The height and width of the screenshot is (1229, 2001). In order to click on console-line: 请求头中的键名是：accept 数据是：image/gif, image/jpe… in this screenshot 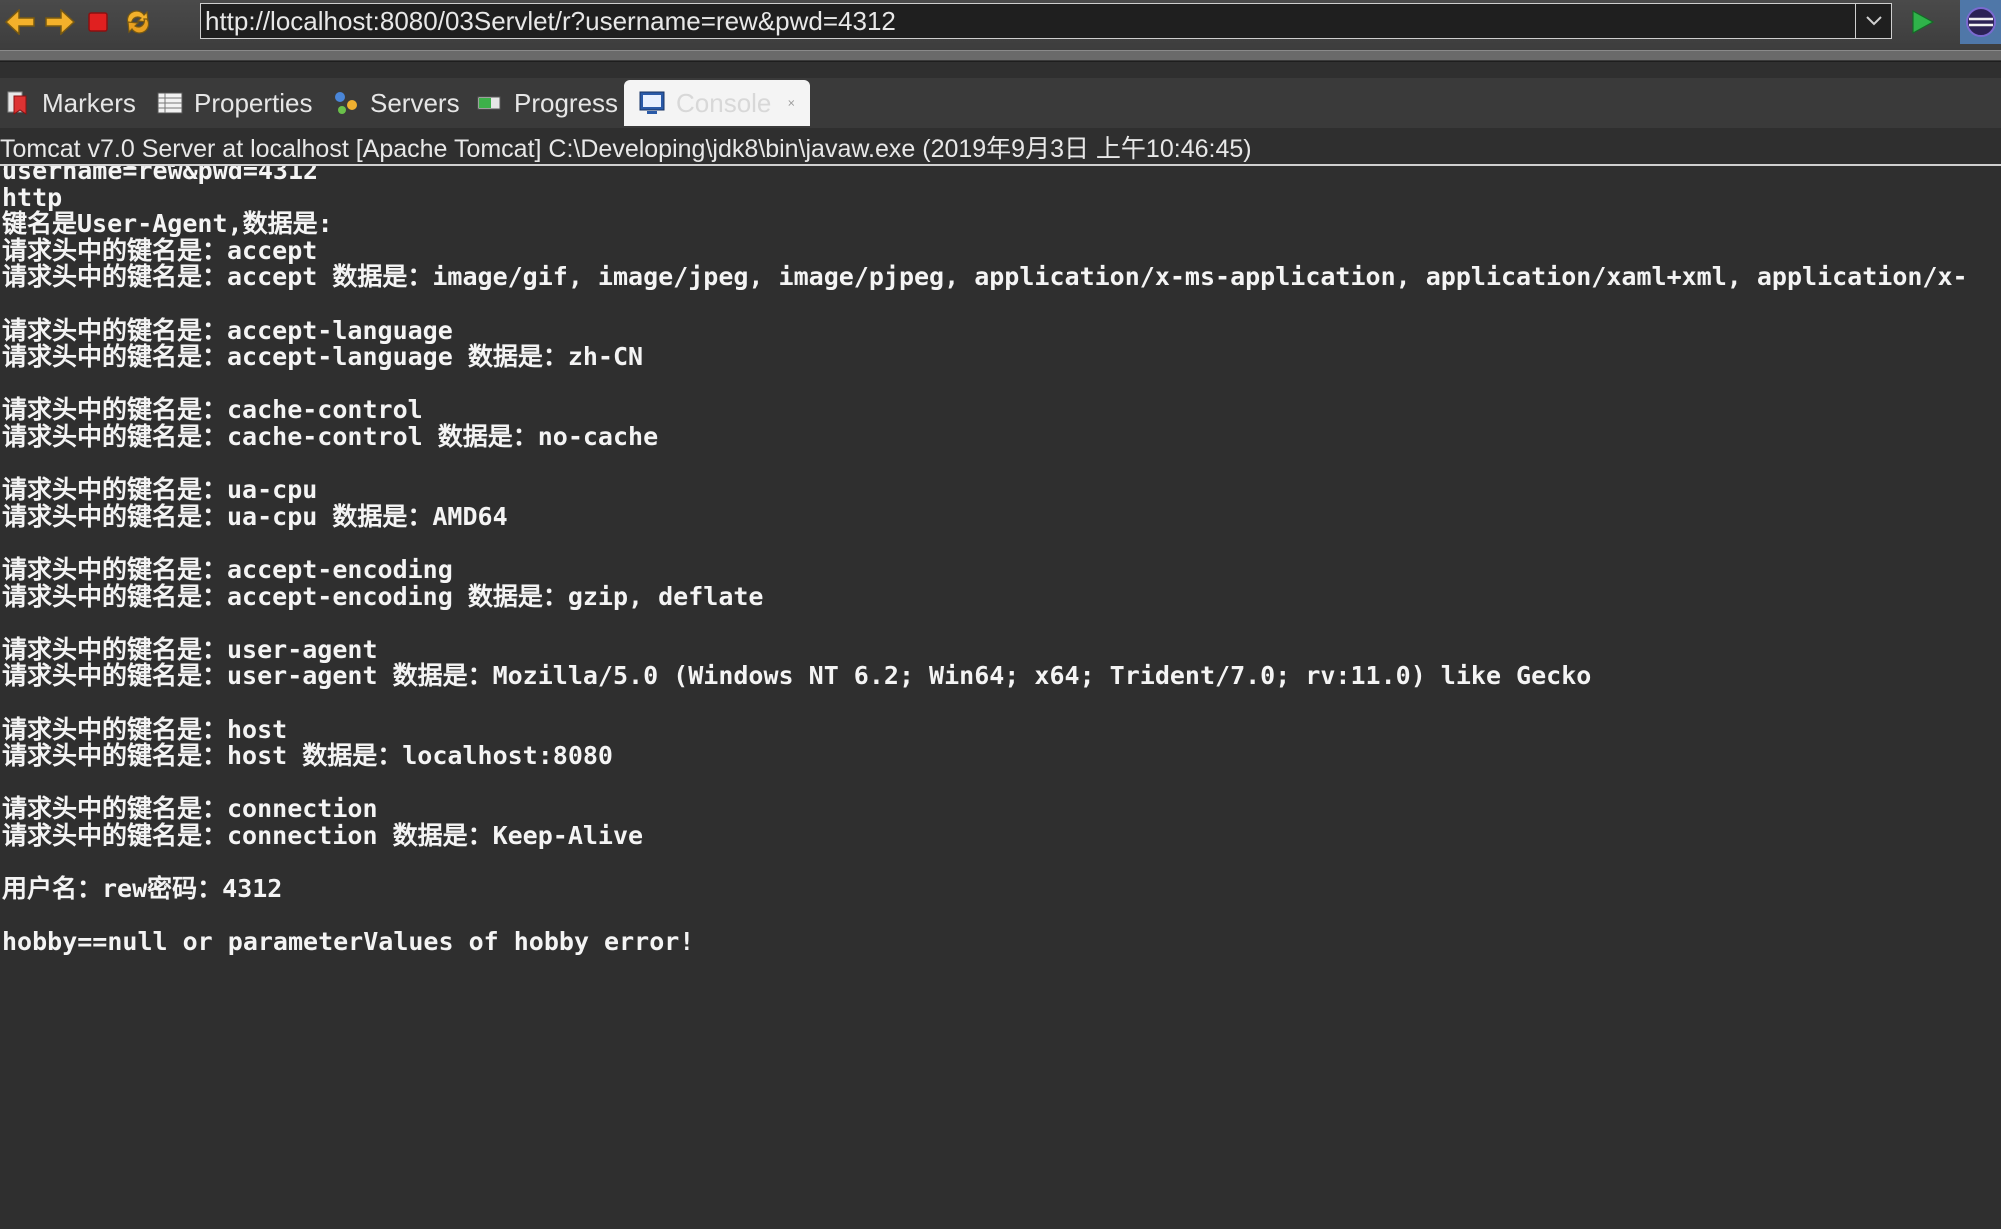, I will do `click(985, 277)`.